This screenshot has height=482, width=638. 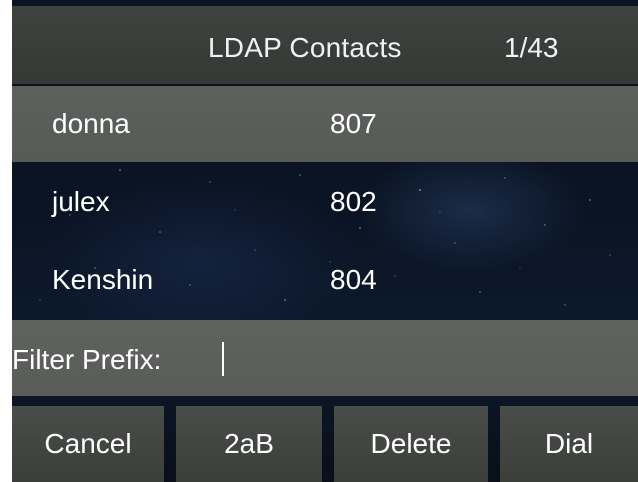 What do you see at coordinates (249, 444) in the screenshot?
I see `input-mode-button: 2aB` at bounding box center [249, 444].